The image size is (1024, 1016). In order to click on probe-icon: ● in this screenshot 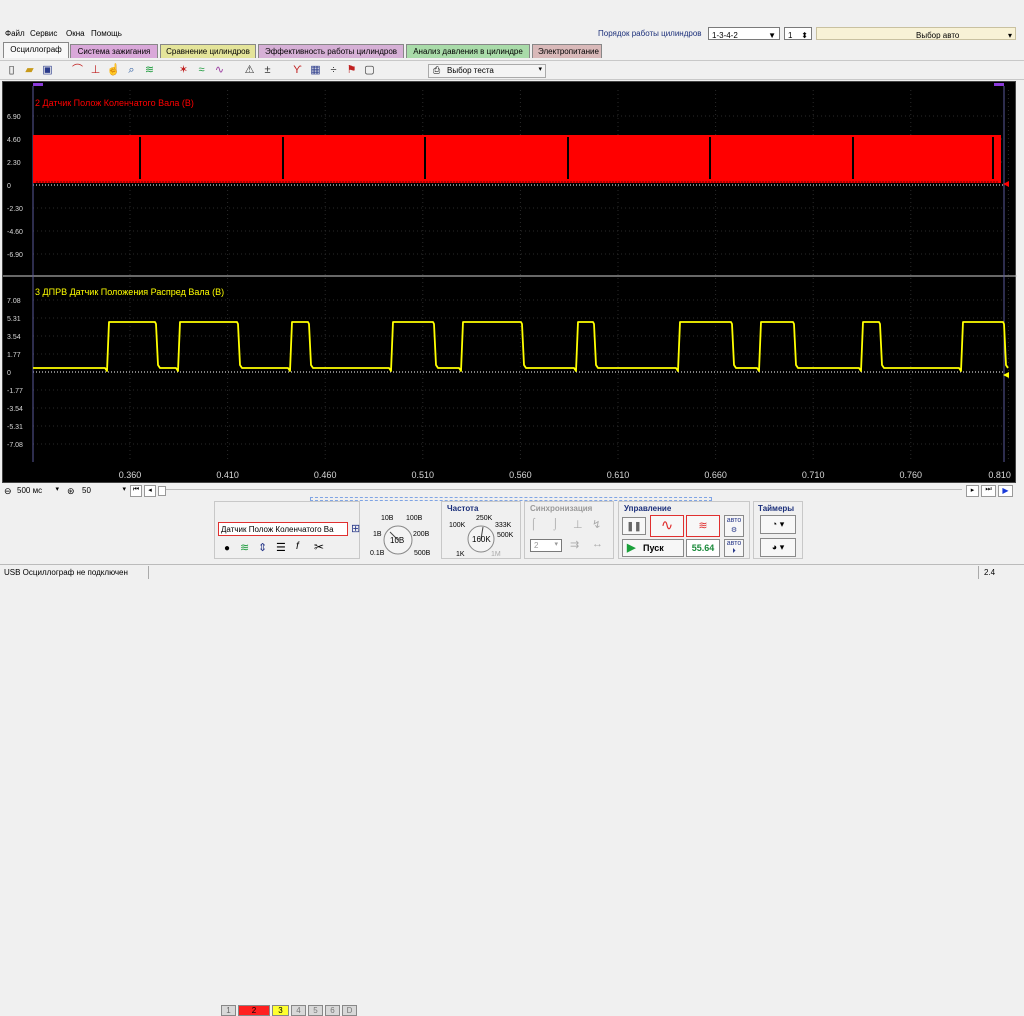, I will do `click(227, 548)`.